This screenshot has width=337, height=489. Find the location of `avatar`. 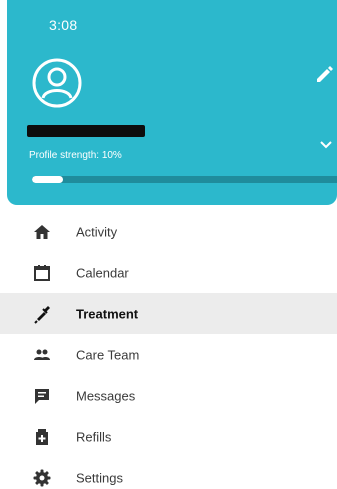

avatar is located at coordinates (57, 83).